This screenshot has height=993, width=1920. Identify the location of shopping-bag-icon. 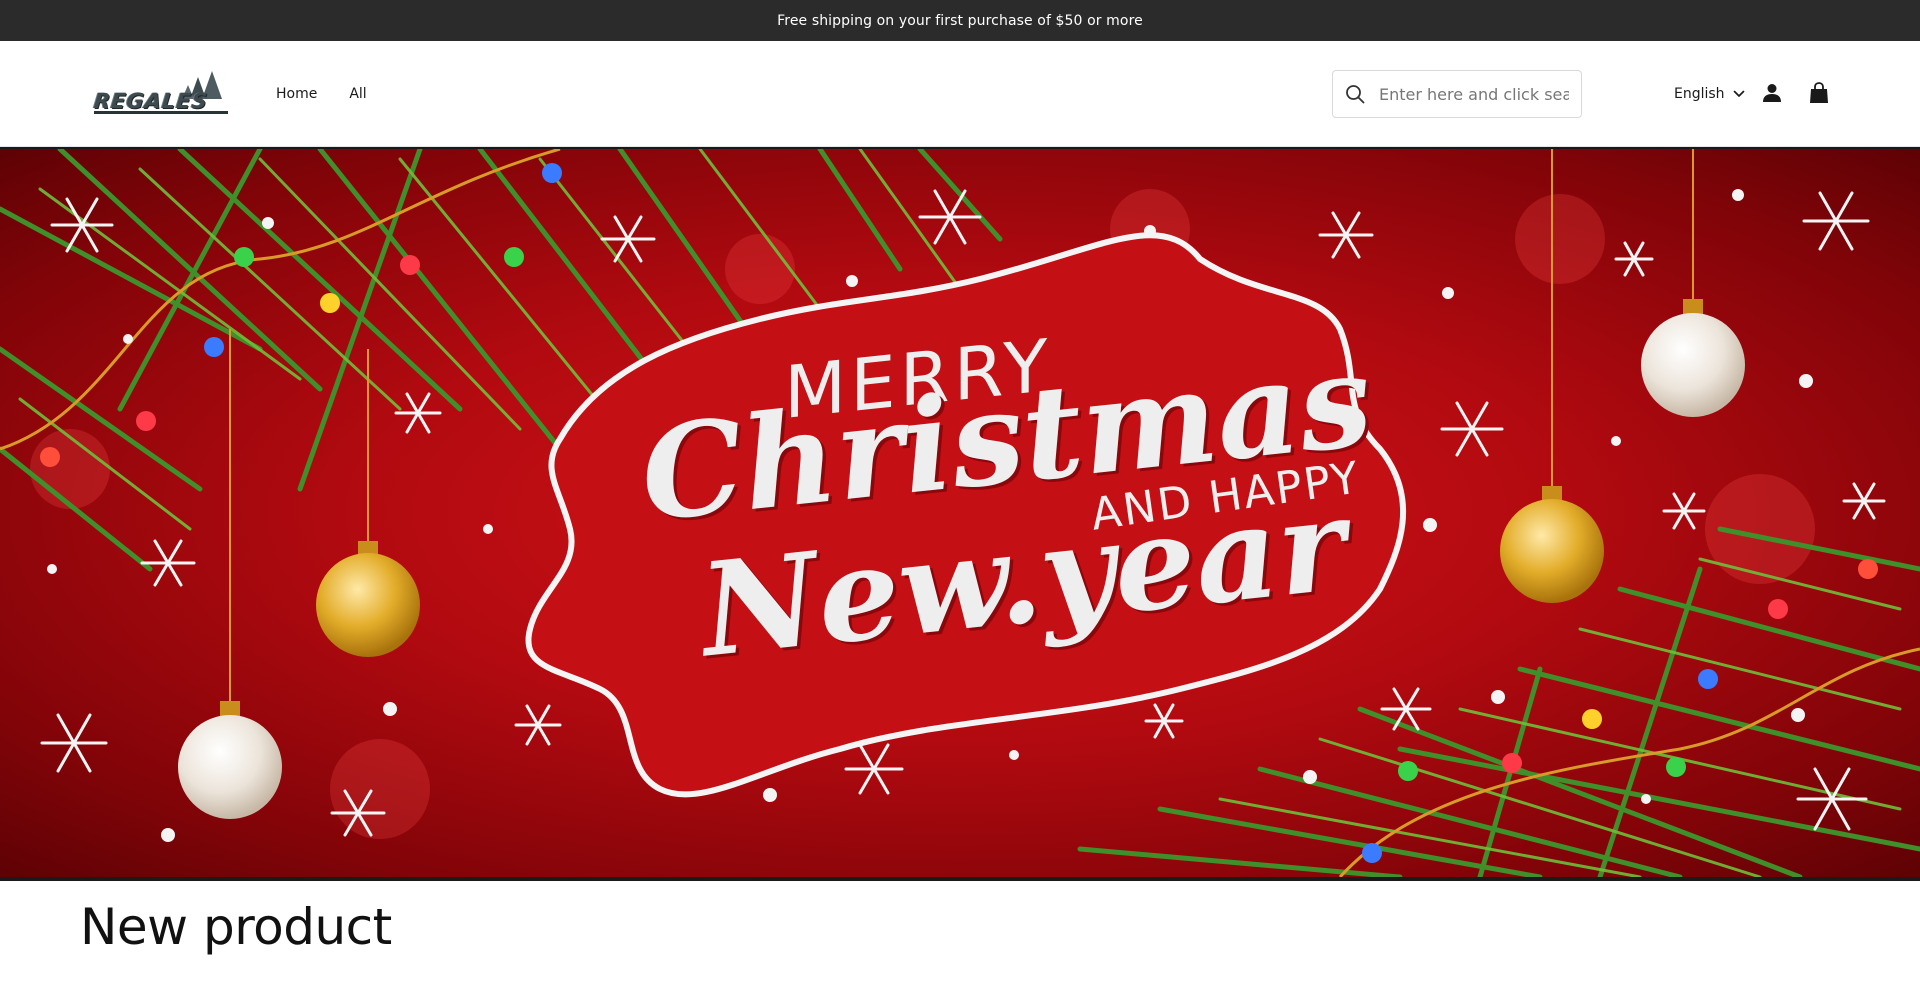
(1819, 93).